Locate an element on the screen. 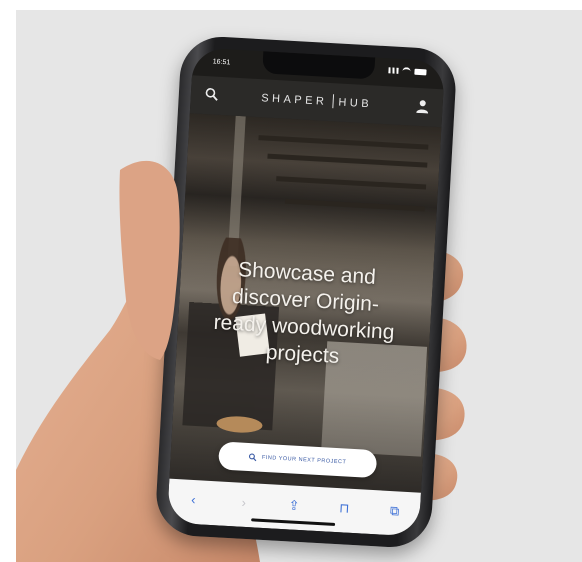 This screenshot has width=582, height=562. forward-icon: › is located at coordinates (243, 502).